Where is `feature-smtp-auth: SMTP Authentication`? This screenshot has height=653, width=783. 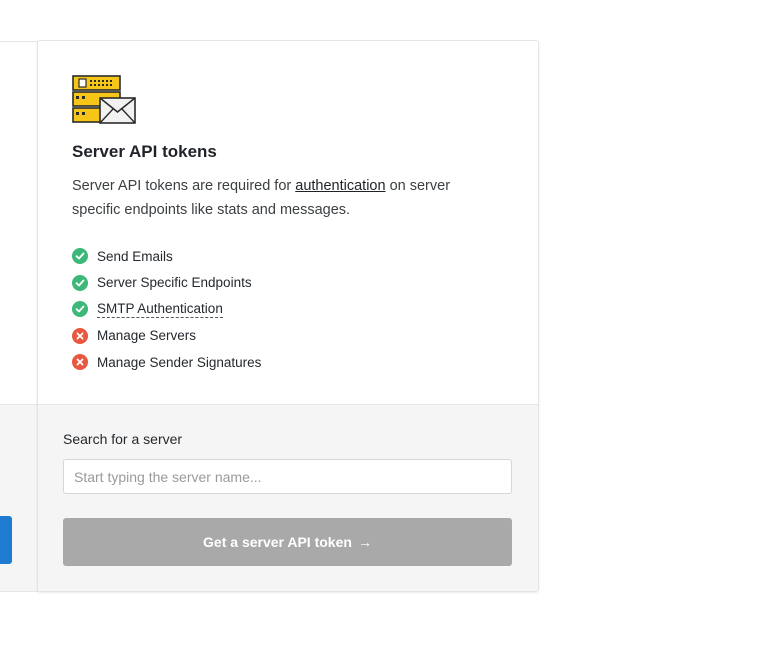
feature-smtp-auth: SMTP Authentication is located at coordinates (166, 309).